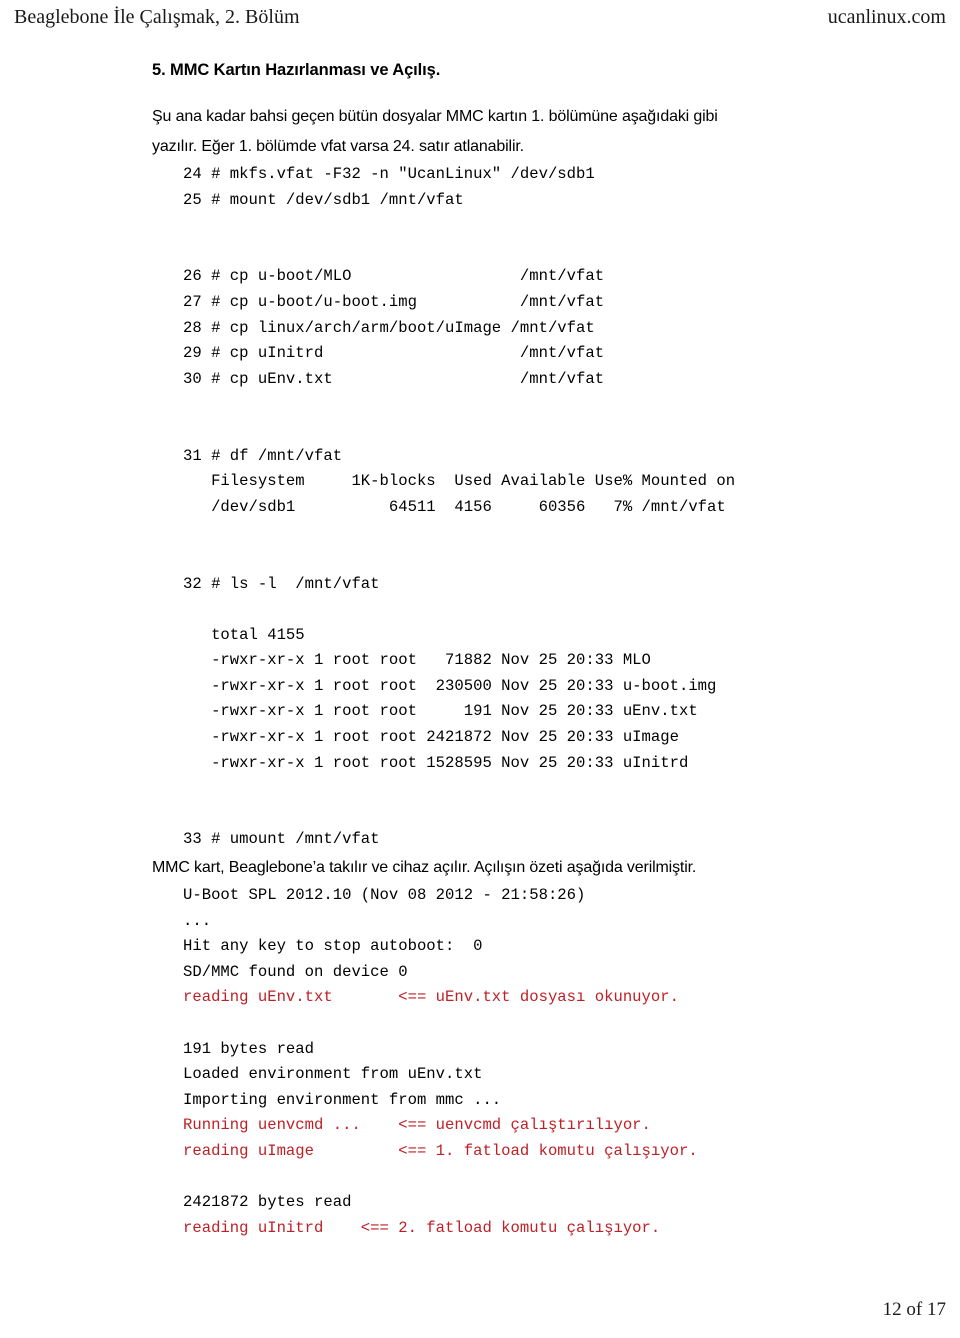 This screenshot has width=960, height=1338. Describe the element at coordinates (454, 506) in the screenshot. I see `code-line: /dev/sdb1 64511 4156 60356 7% /mnt/vfat` at that location.